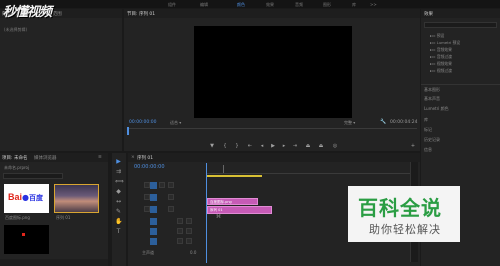  Describe the element at coordinates (61, 80) in the screenshot. I see `effect-controls-panel: 效果控件 Lumetri 范围 (未选择剪辑)` at that location.